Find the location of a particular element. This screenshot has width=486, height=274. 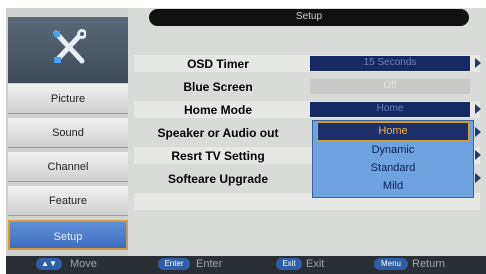

sidebar-item-channel: Channel is located at coordinates (68, 167).